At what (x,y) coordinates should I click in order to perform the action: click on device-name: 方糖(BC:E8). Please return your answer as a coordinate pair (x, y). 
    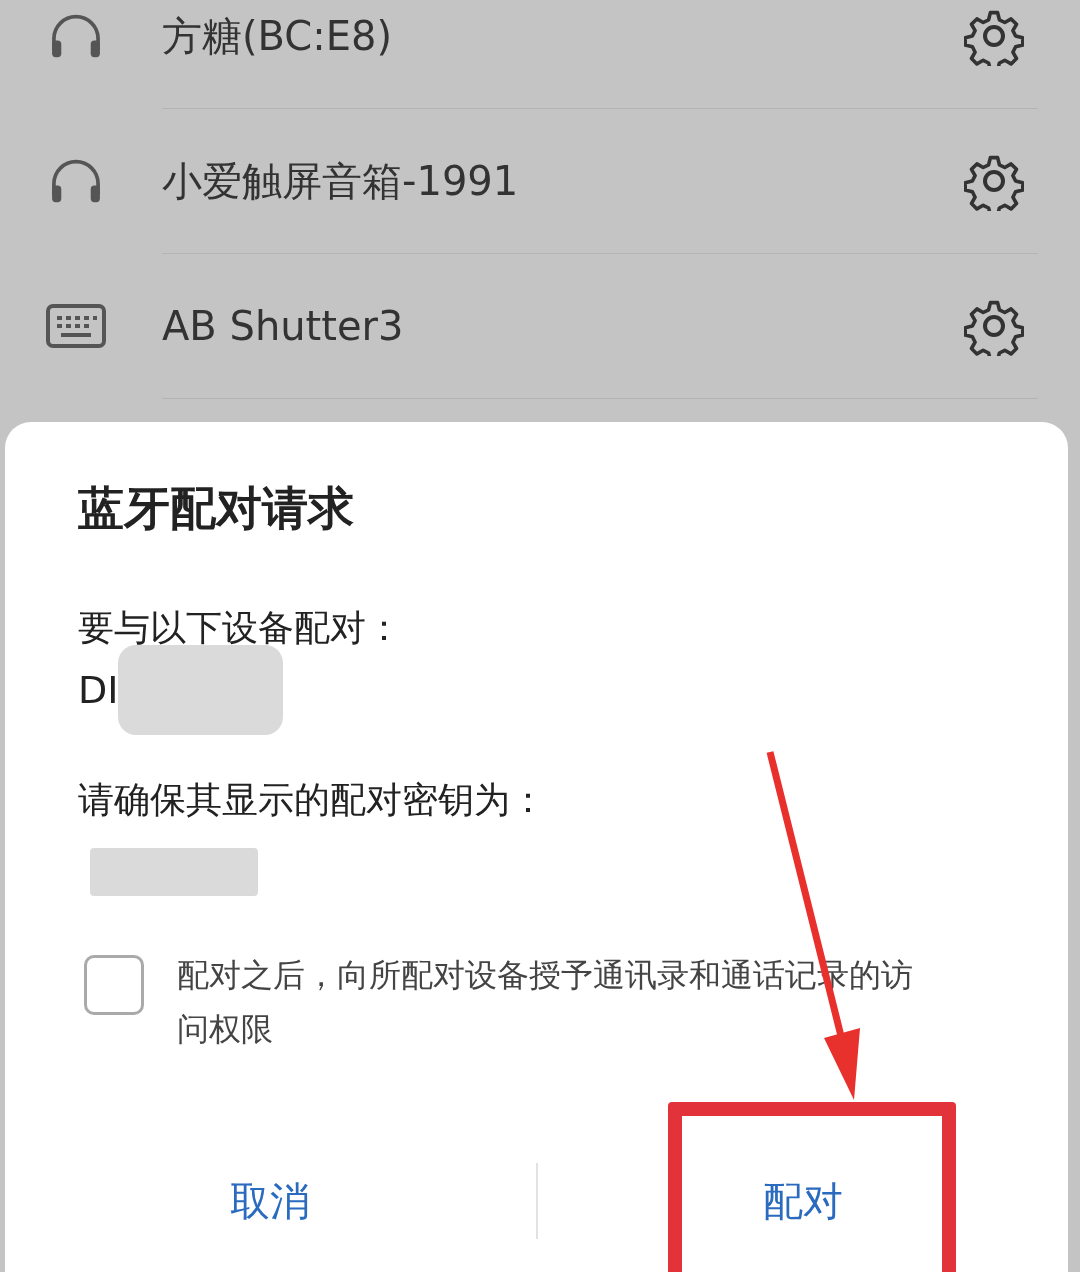
    Looking at the image, I should click on (563, 36).